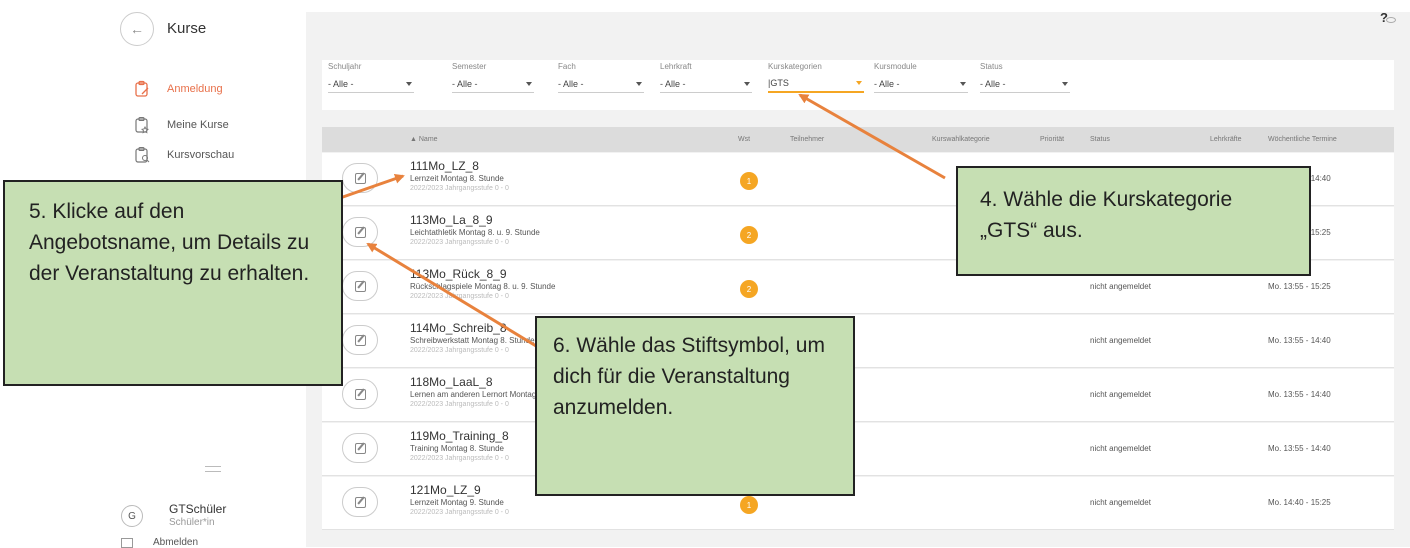 The height and width of the screenshot is (548, 1410). I want to click on column-header-status: Status, so click(1100, 139).